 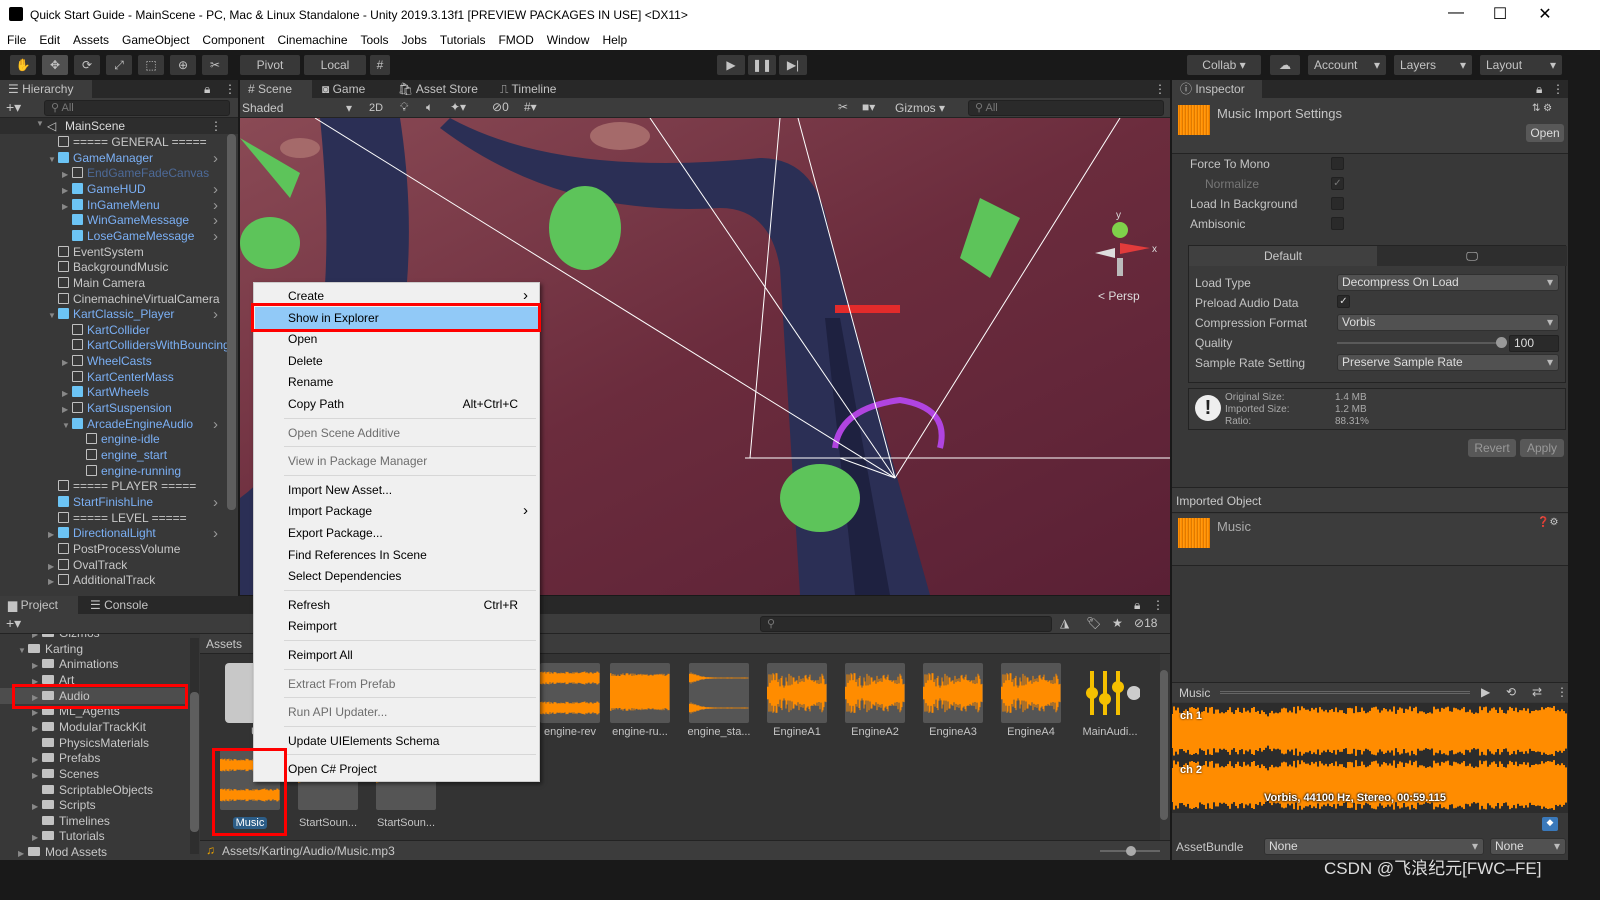 I want to click on layout-dropdown: Layout ▾, so click(x=1521, y=65).